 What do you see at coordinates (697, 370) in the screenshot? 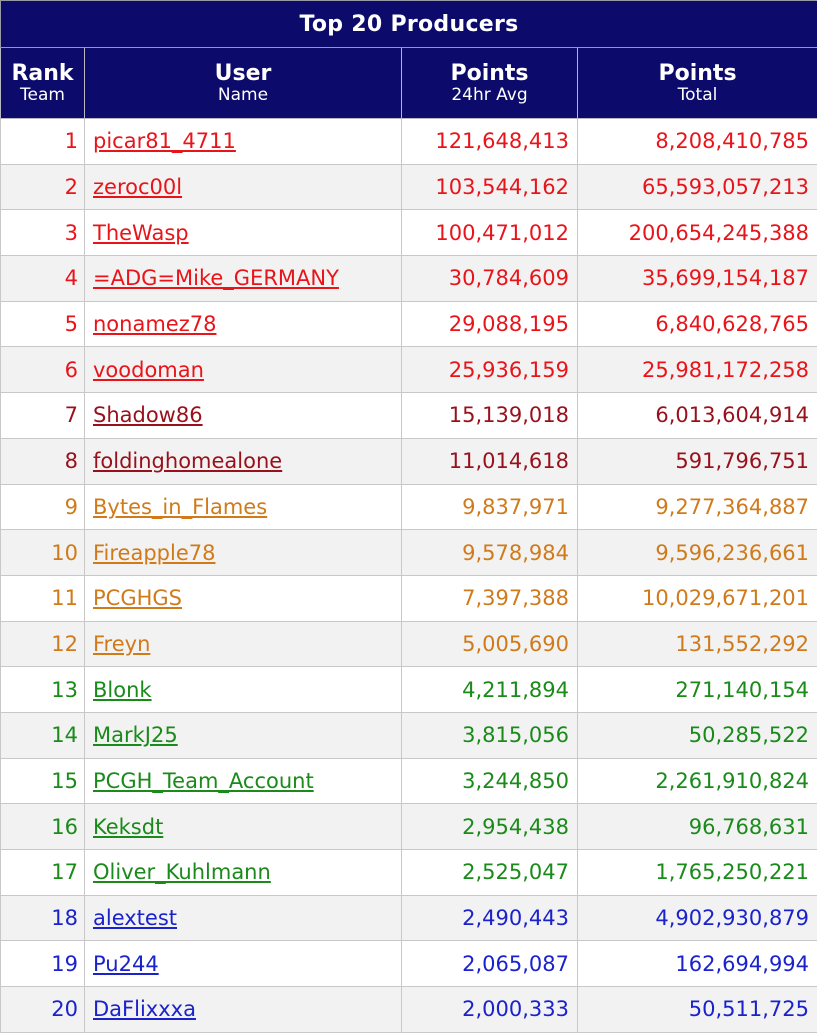
I see `total-points-cell: 25,981,172,258` at bounding box center [697, 370].